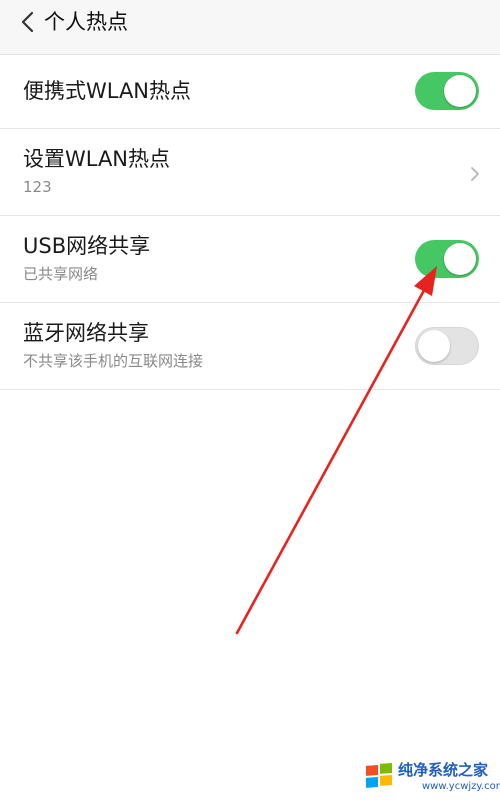  I want to click on bluetooth-tethering-toggle, so click(447, 346).